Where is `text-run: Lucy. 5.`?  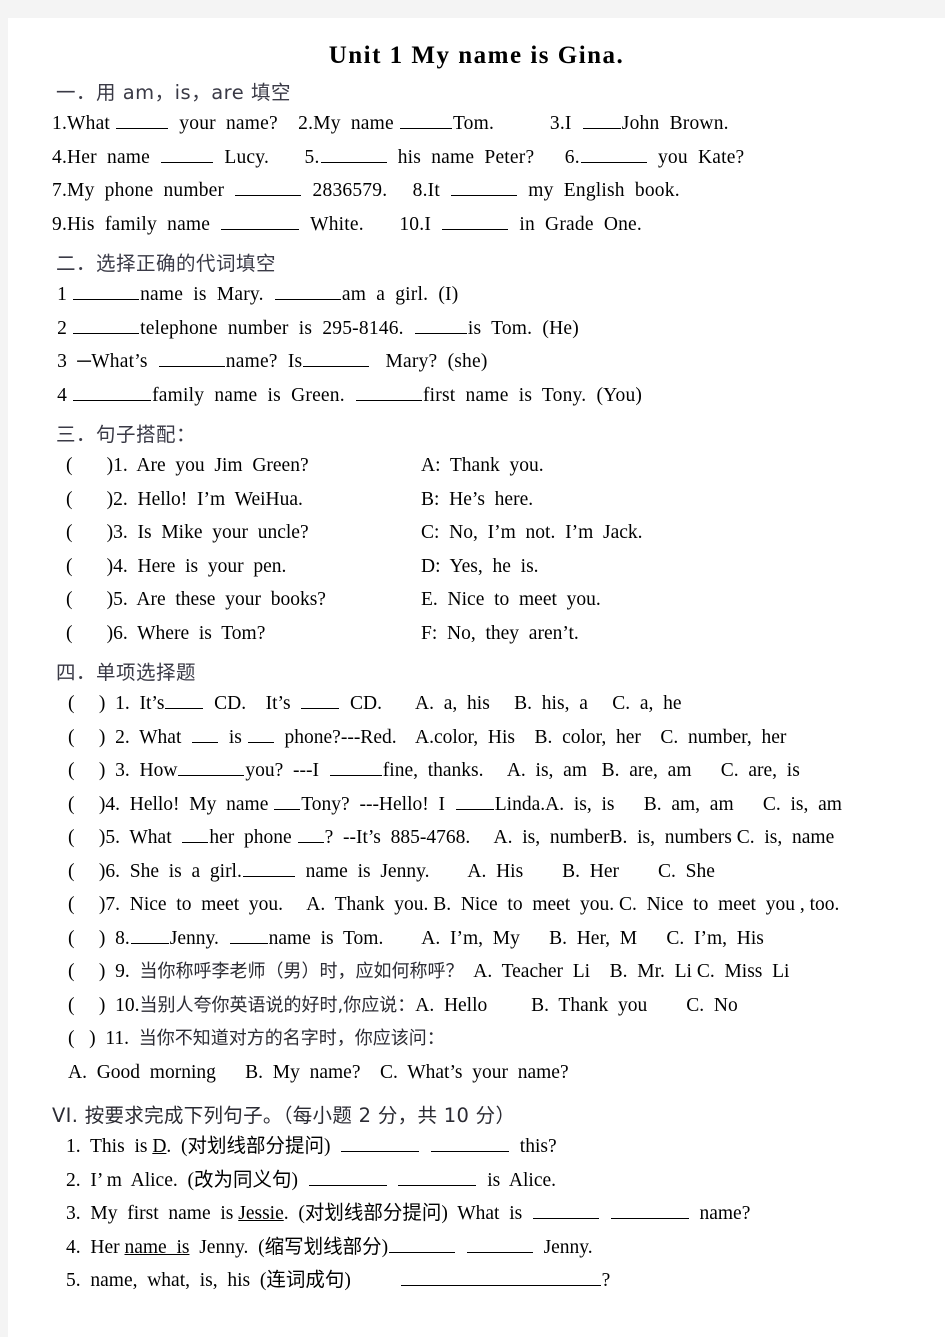 text-run: Lucy. 5. is located at coordinates (267, 157).